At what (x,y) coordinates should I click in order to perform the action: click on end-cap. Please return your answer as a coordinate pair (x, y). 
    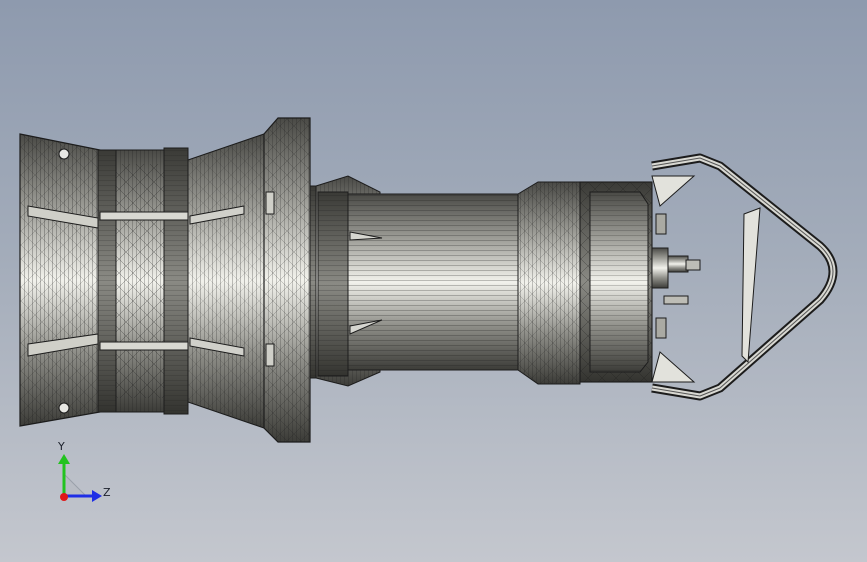
    Looking at the image, I should click on (616, 282).